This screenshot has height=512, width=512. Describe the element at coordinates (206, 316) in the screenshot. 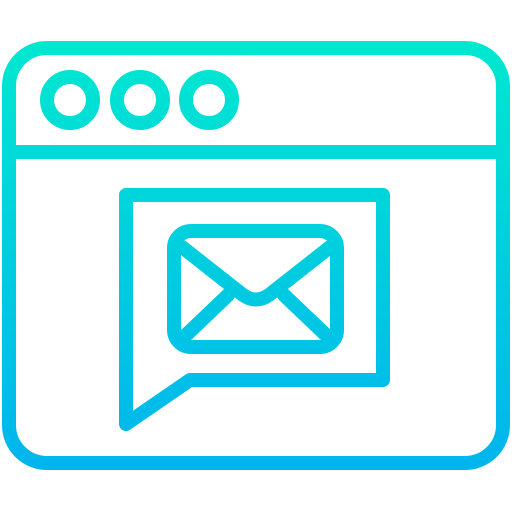

I see `envelope-fold-left` at that location.